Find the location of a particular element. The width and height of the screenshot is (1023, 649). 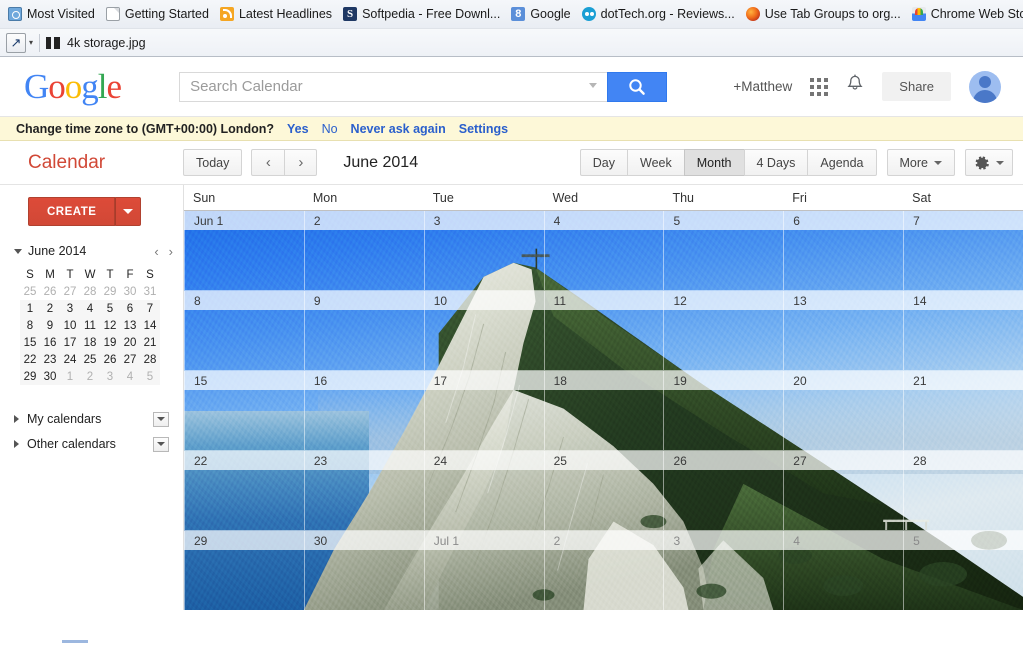

mini-day: 12 is located at coordinates (110, 325).